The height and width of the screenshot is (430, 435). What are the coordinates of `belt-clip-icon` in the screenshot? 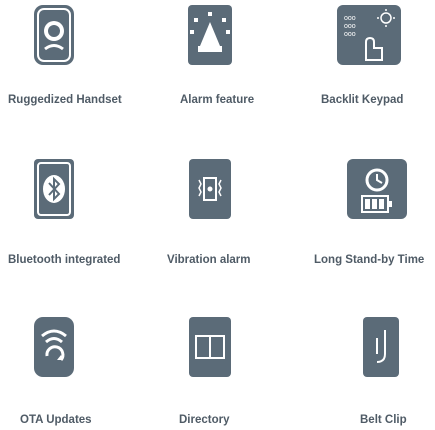 It's located at (381, 347).